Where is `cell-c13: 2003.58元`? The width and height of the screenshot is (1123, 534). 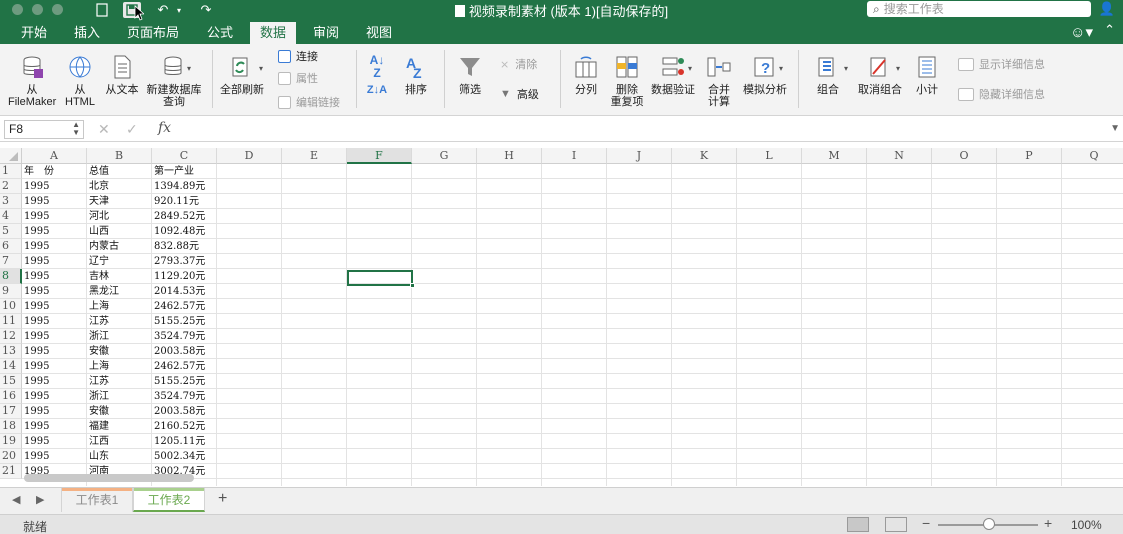 cell-c13: 2003.58元 is located at coordinates (184, 351).